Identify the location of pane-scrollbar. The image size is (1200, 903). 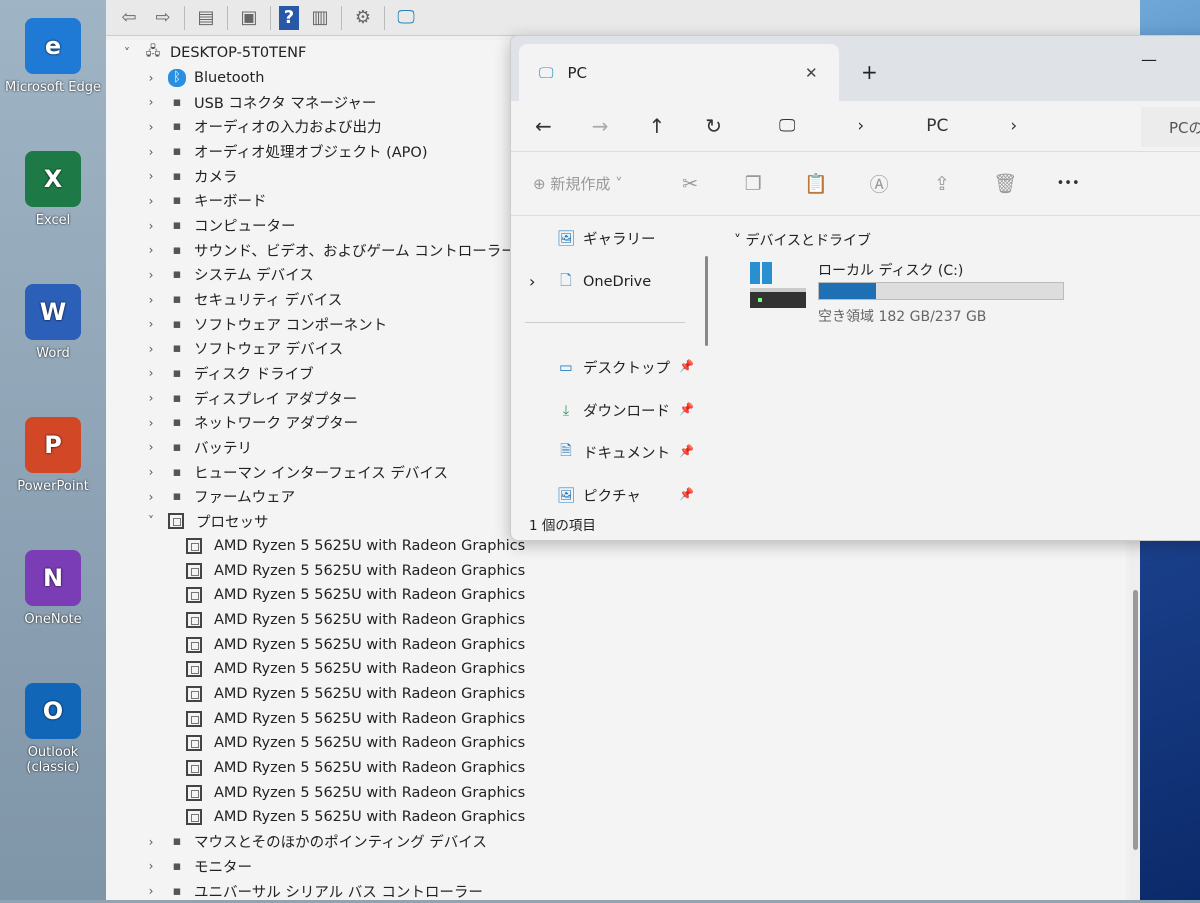
(706, 301).